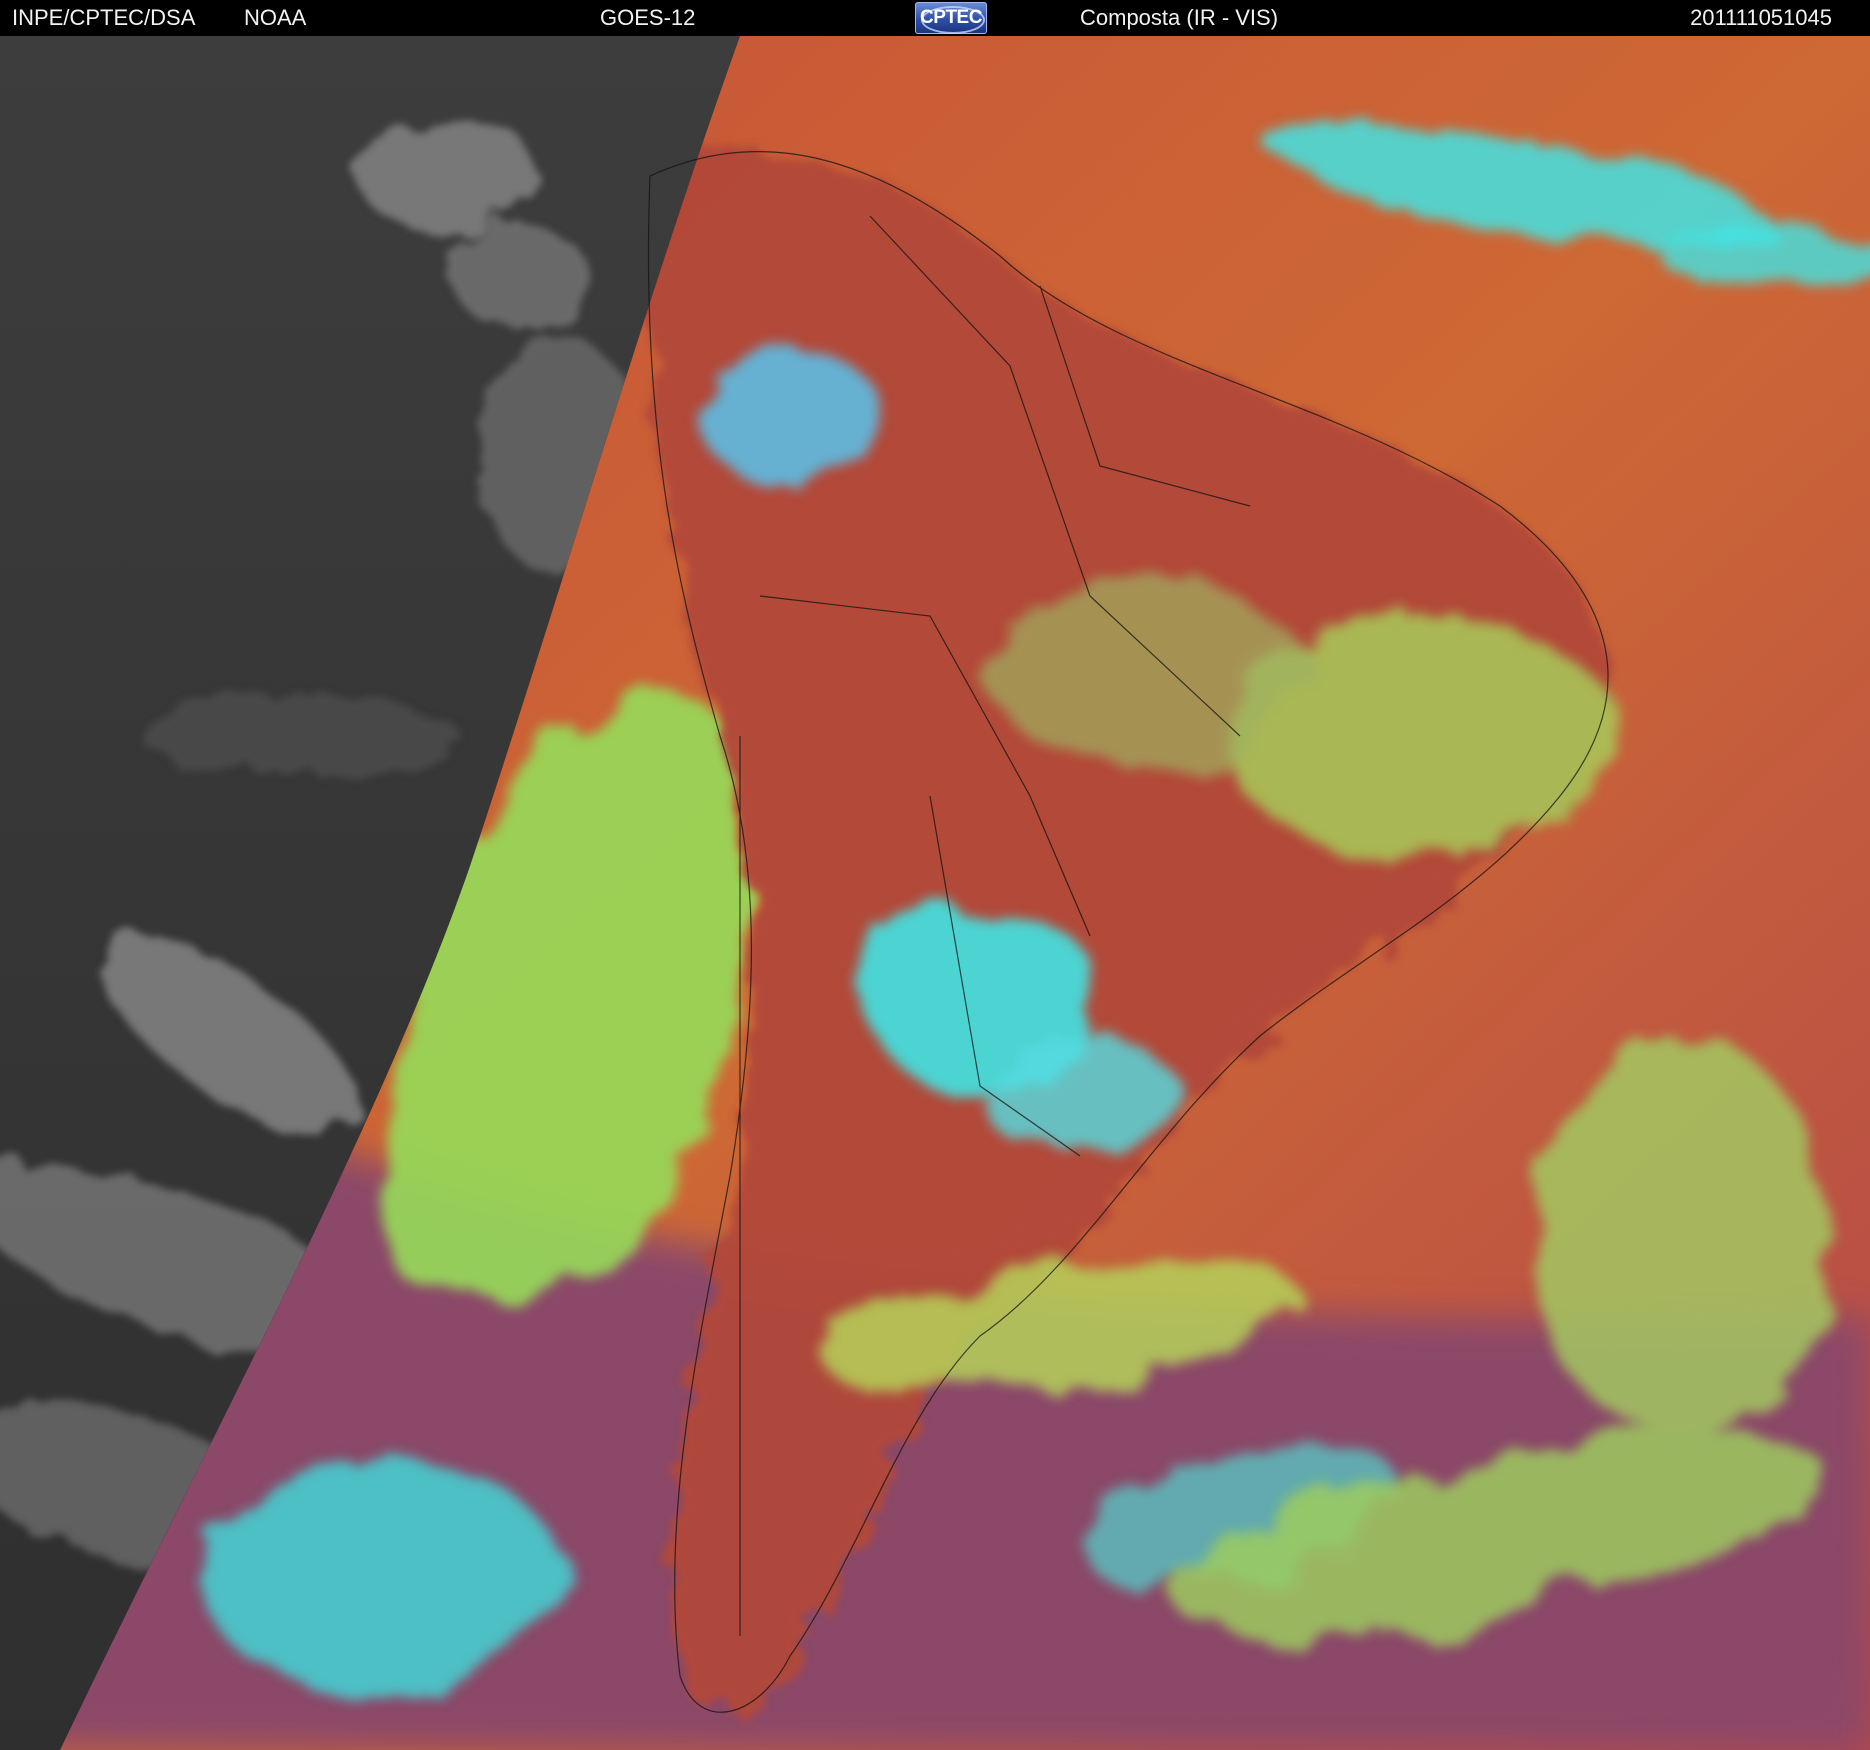  Describe the element at coordinates (104, 17) in the screenshot. I see `organization-label: INPE/CPTEC/DSA` at that location.